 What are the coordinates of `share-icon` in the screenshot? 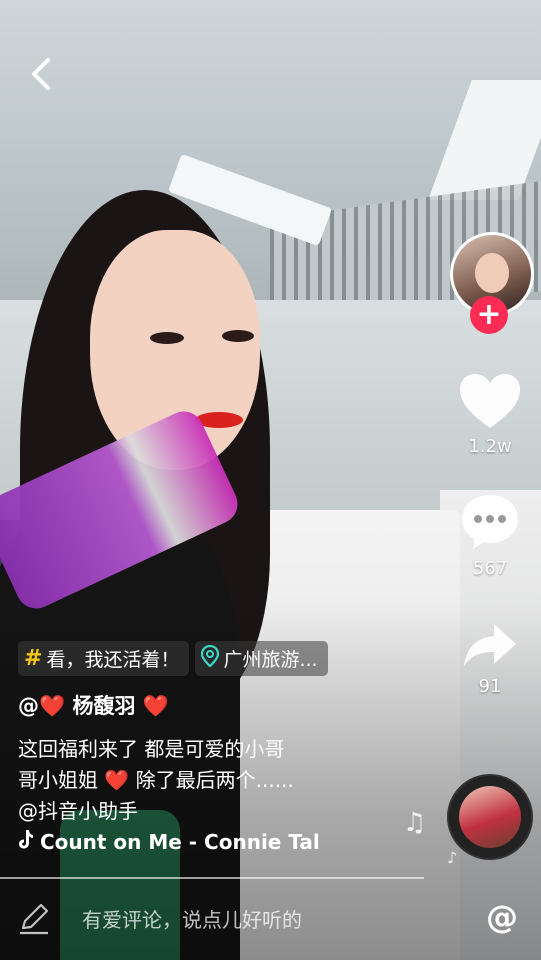 It's located at (490, 645).